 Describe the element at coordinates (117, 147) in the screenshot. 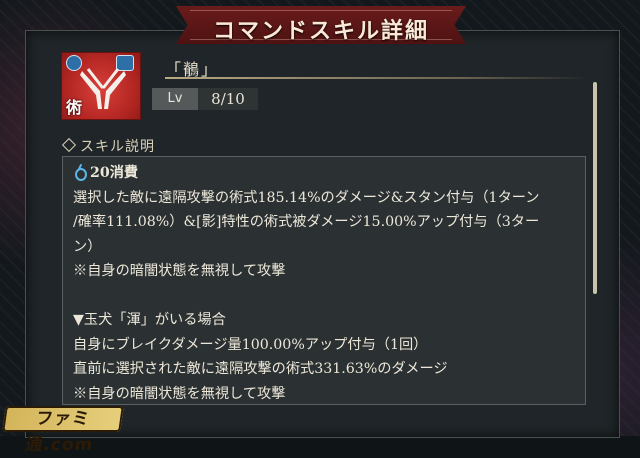

I see `section-title-text: スキル説明` at that location.